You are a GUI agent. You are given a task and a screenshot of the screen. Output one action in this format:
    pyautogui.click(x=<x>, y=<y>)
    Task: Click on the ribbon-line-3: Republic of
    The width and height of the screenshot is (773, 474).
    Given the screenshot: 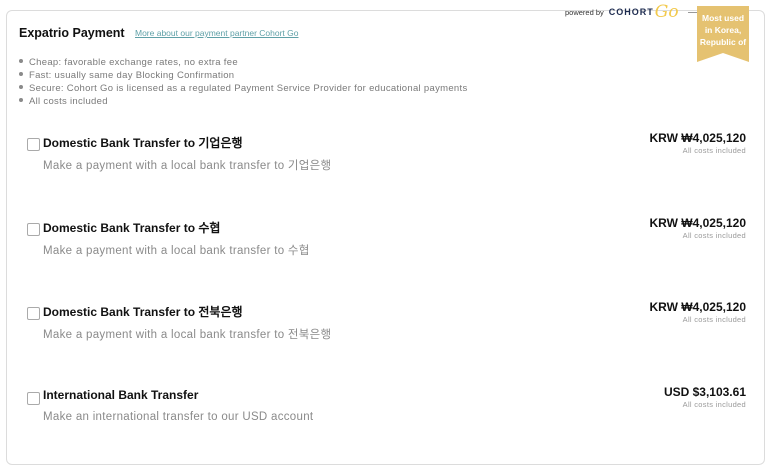 What is the action you would take?
    pyautogui.click(x=723, y=42)
    